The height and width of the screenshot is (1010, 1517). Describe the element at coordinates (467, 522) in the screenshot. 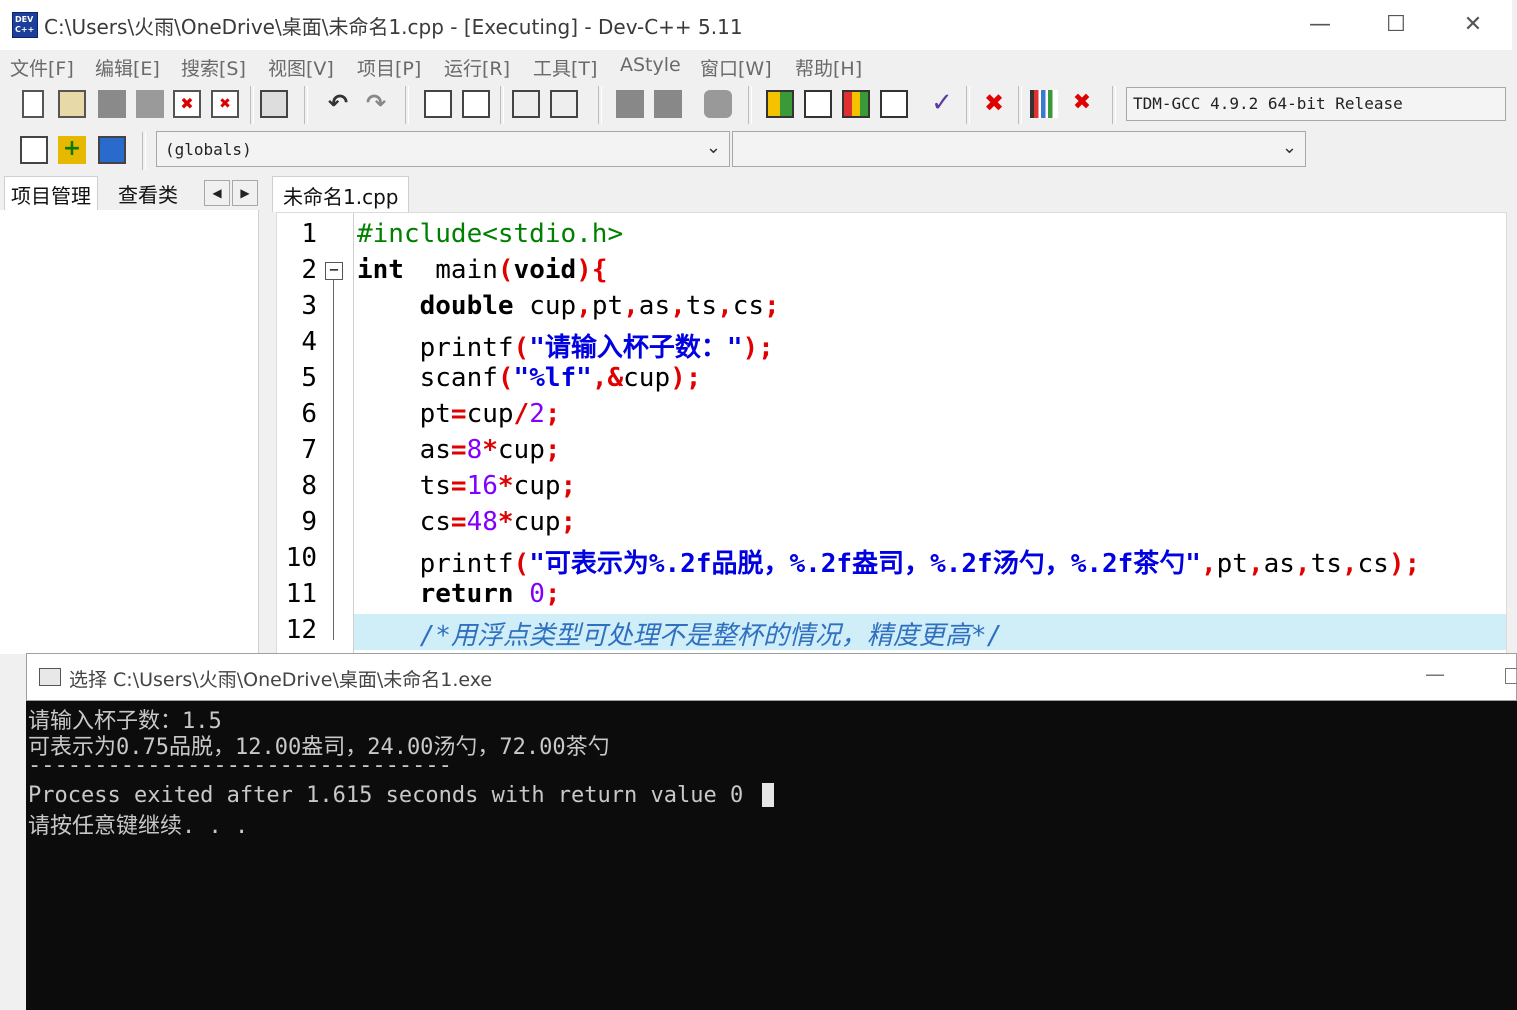

I see `code-line: cs=48*cup;` at that location.